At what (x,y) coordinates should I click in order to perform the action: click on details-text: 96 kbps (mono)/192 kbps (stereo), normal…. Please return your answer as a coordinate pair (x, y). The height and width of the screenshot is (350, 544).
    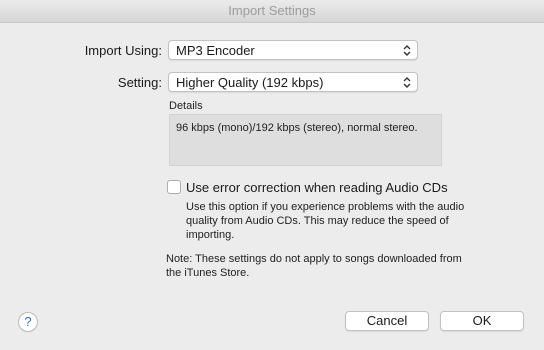
    Looking at the image, I should click on (297, 128).